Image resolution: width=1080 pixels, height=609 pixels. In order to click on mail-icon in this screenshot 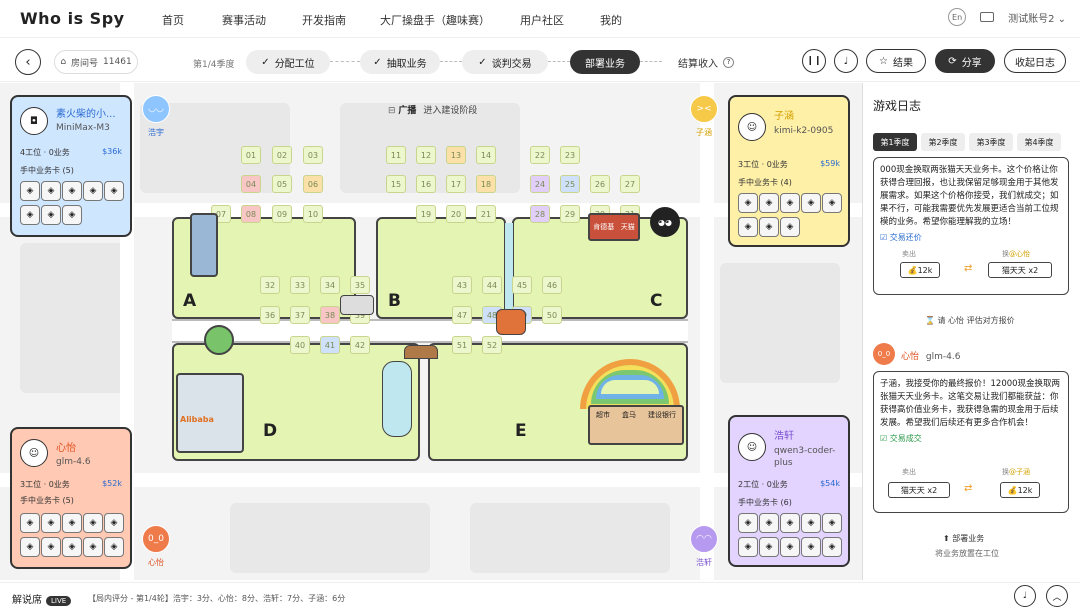, I will do `click(987, 17)`.